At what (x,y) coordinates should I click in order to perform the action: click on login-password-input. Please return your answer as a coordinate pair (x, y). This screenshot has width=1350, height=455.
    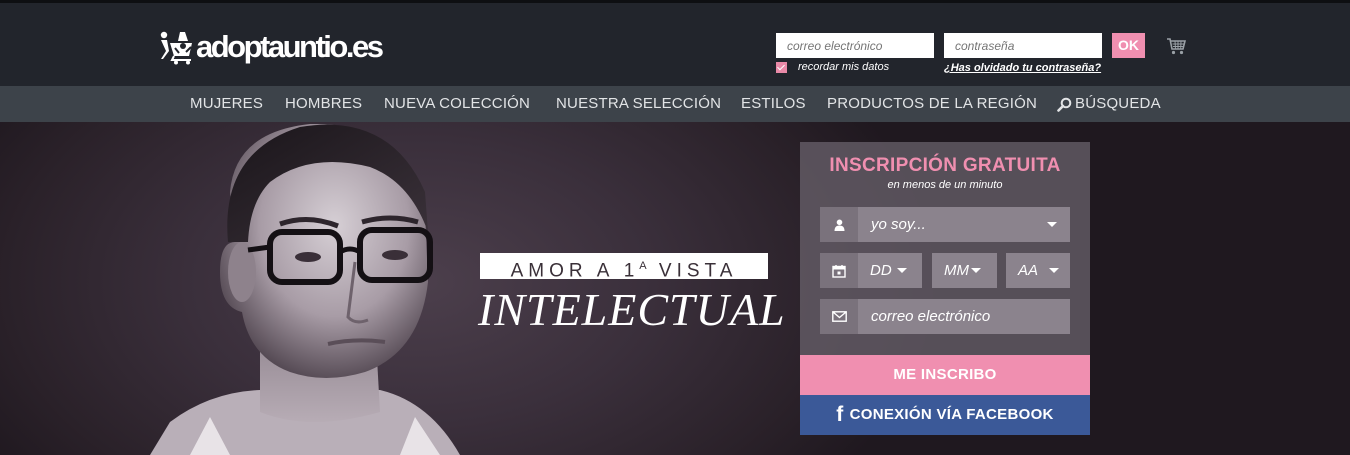
    Looking at the image, I should click on (1023, 45).